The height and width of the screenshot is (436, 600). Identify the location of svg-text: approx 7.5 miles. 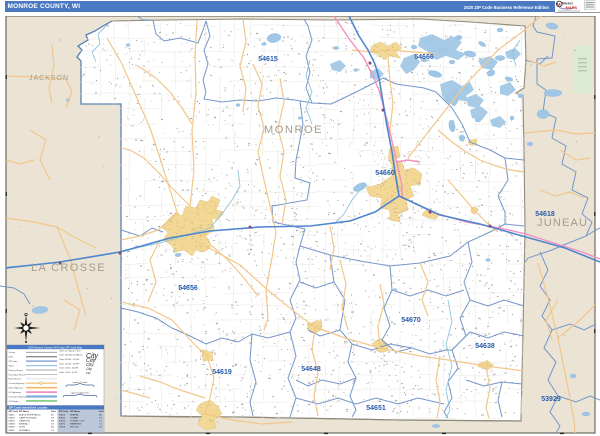
(80, 383).